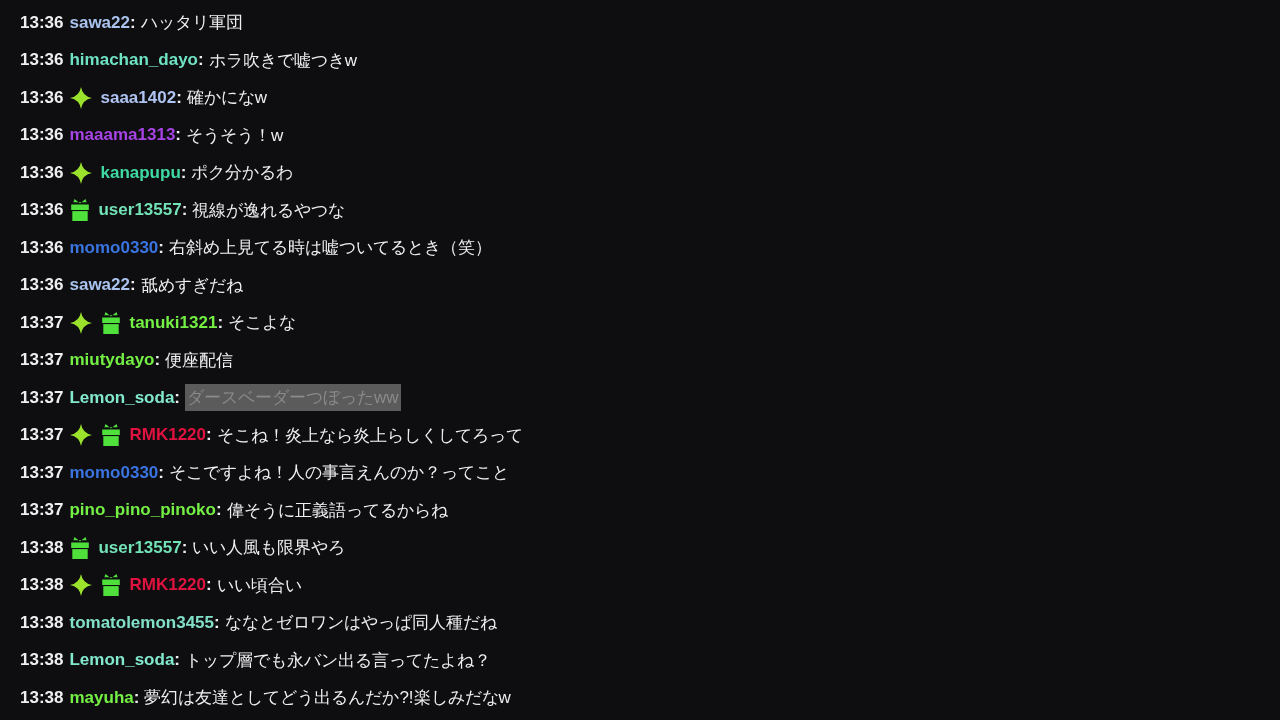  What do you see at coordinates (133, 60) in the screenshot?
I see `username: himachan_dayo` at bounding box center [133, 60].